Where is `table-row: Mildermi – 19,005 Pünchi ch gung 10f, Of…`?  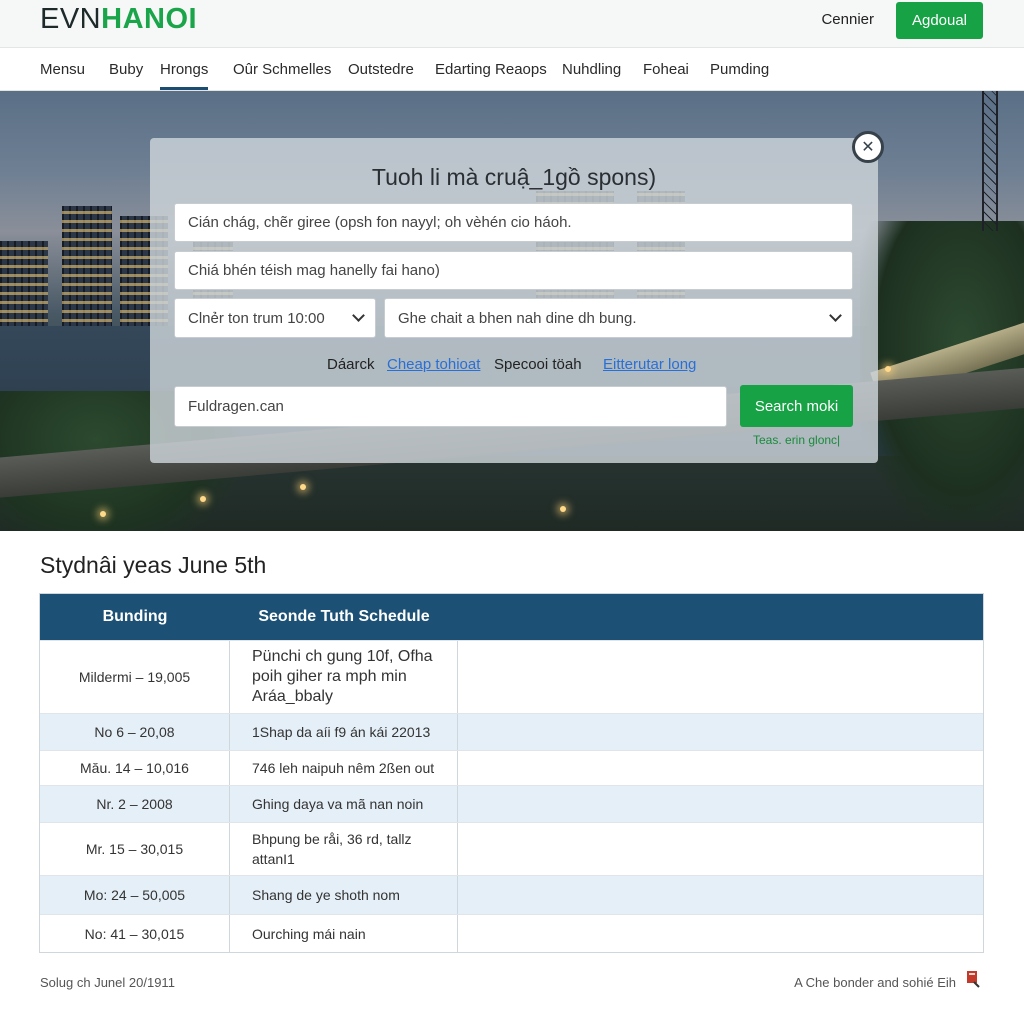
table-row: Mildermi – 19,005 Pünchi ch gung 10f, Of… is located at coordinates (511, 676).